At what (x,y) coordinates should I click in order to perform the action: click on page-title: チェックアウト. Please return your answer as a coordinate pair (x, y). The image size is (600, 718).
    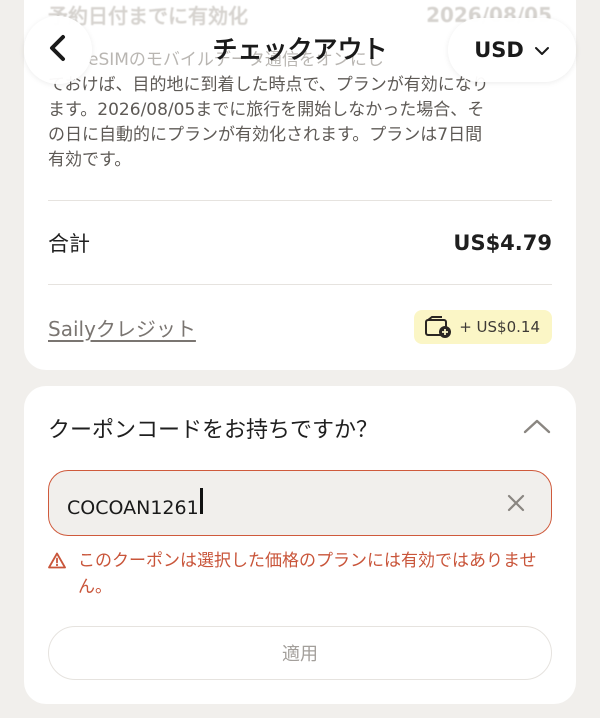
    Looking at the image, I should click on (300, 49).